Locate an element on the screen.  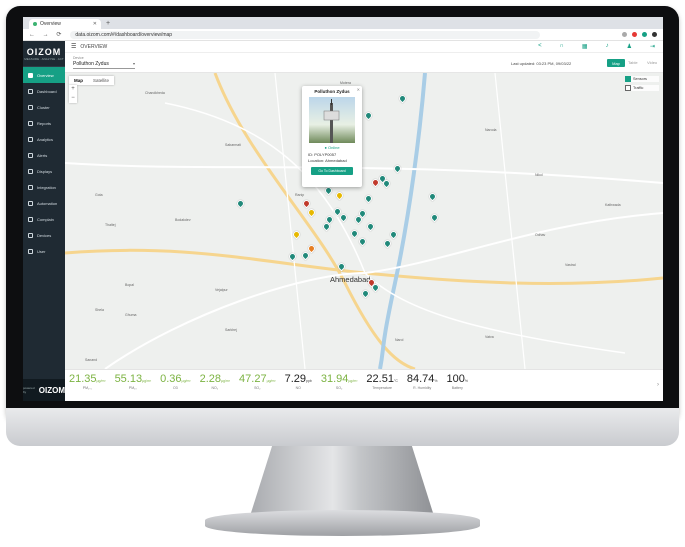
sidebar-item-alerts: Alerts is located at coordinates (44, 155).